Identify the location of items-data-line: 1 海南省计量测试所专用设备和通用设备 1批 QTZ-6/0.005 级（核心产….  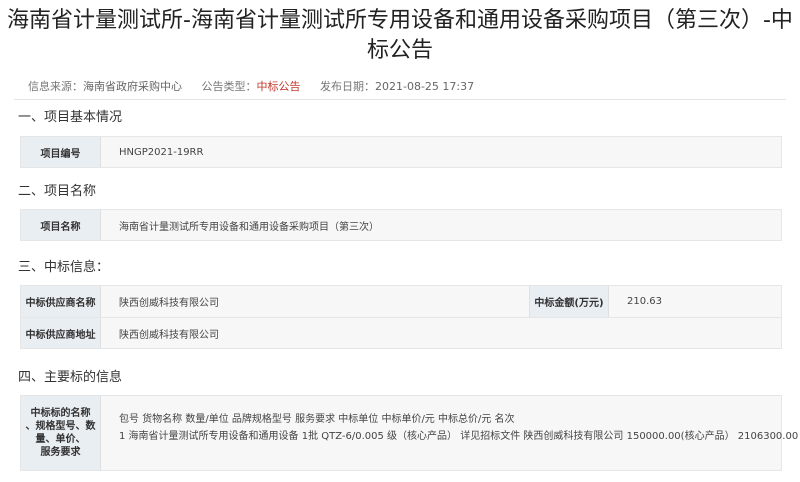
(459, 436).